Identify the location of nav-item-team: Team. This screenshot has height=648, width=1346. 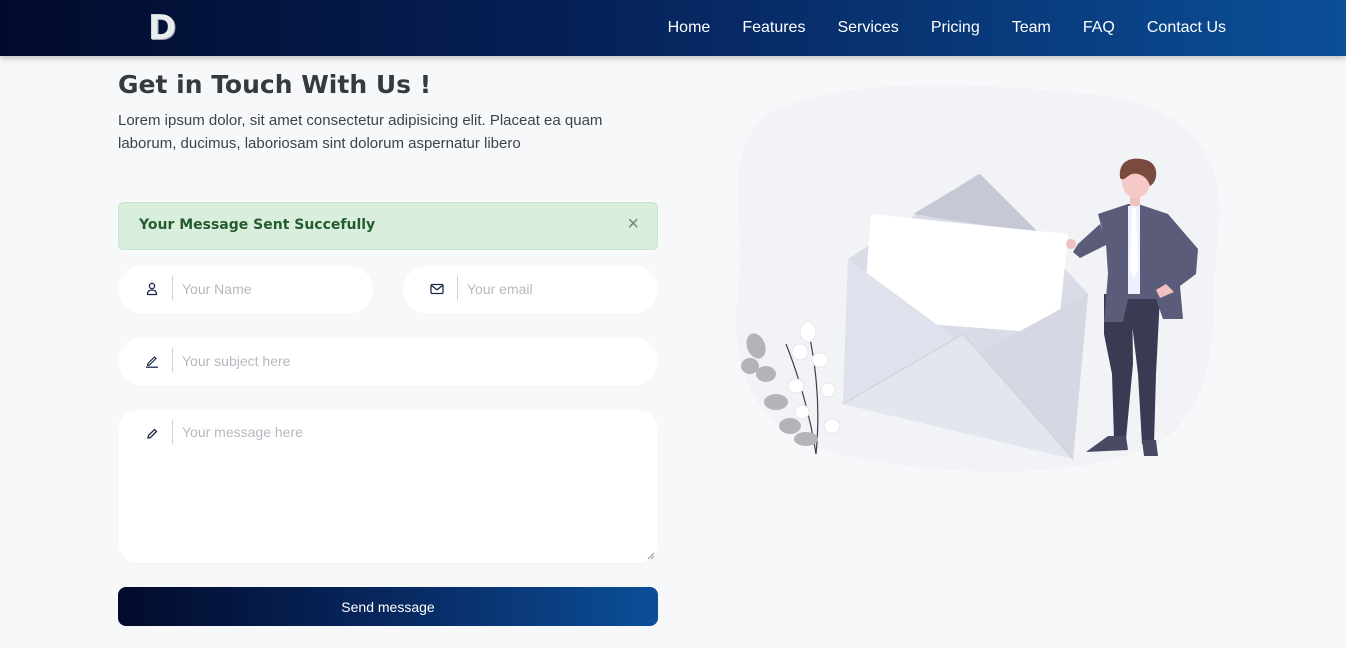
(1031, 28).